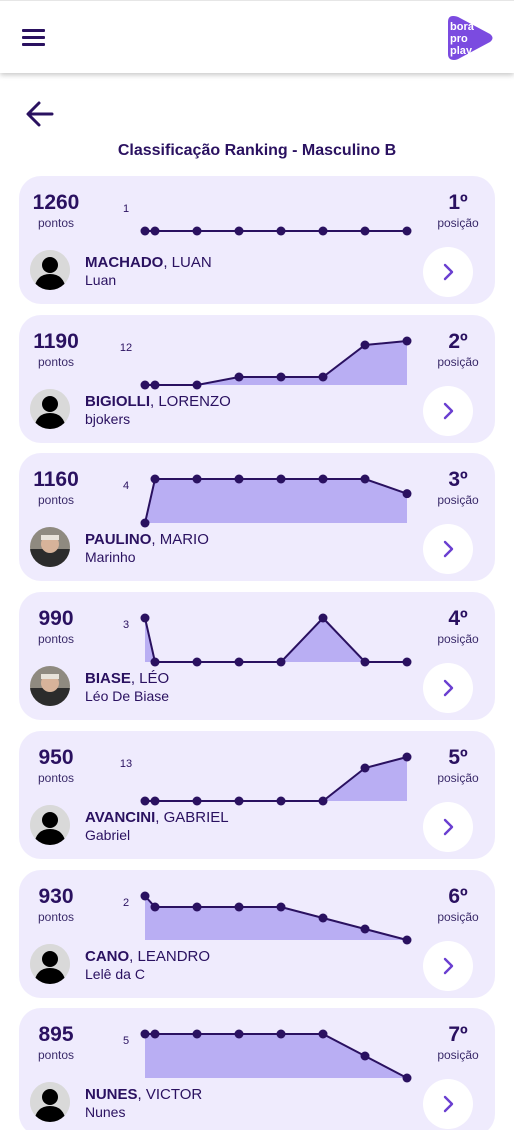 The image size is (514, 1148). What do you see at coordinates (34, 37) in the screenshot?
I see `hamburger-menu-icon` at bounding box center [34, 37].